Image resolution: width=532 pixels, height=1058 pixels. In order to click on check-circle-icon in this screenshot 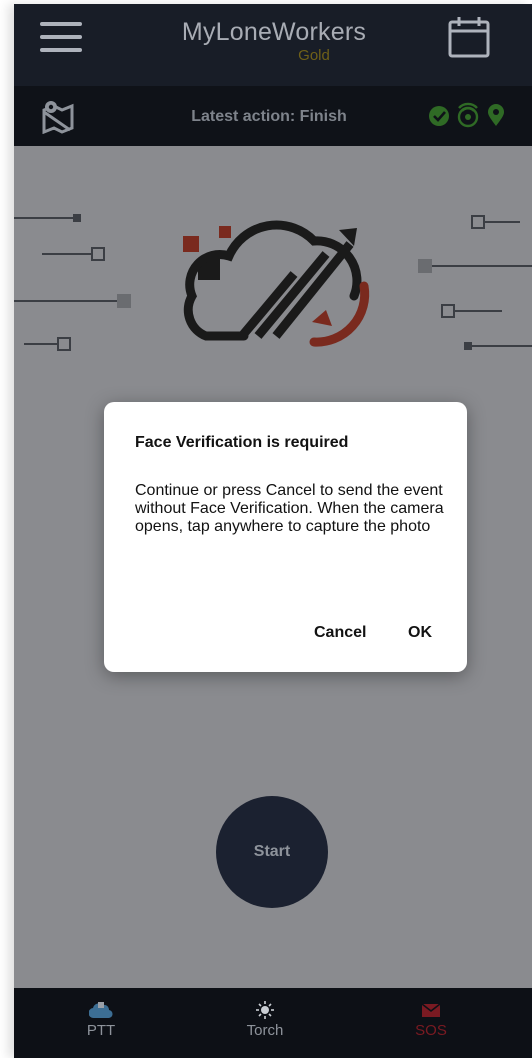, I will do `click(439, 116)`.